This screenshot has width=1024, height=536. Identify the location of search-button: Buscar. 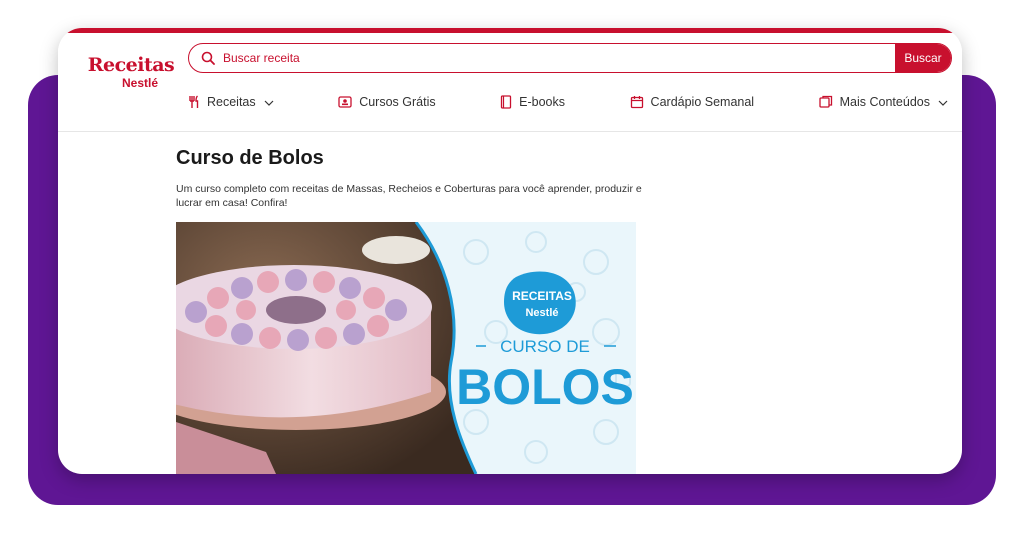
(923, 58).